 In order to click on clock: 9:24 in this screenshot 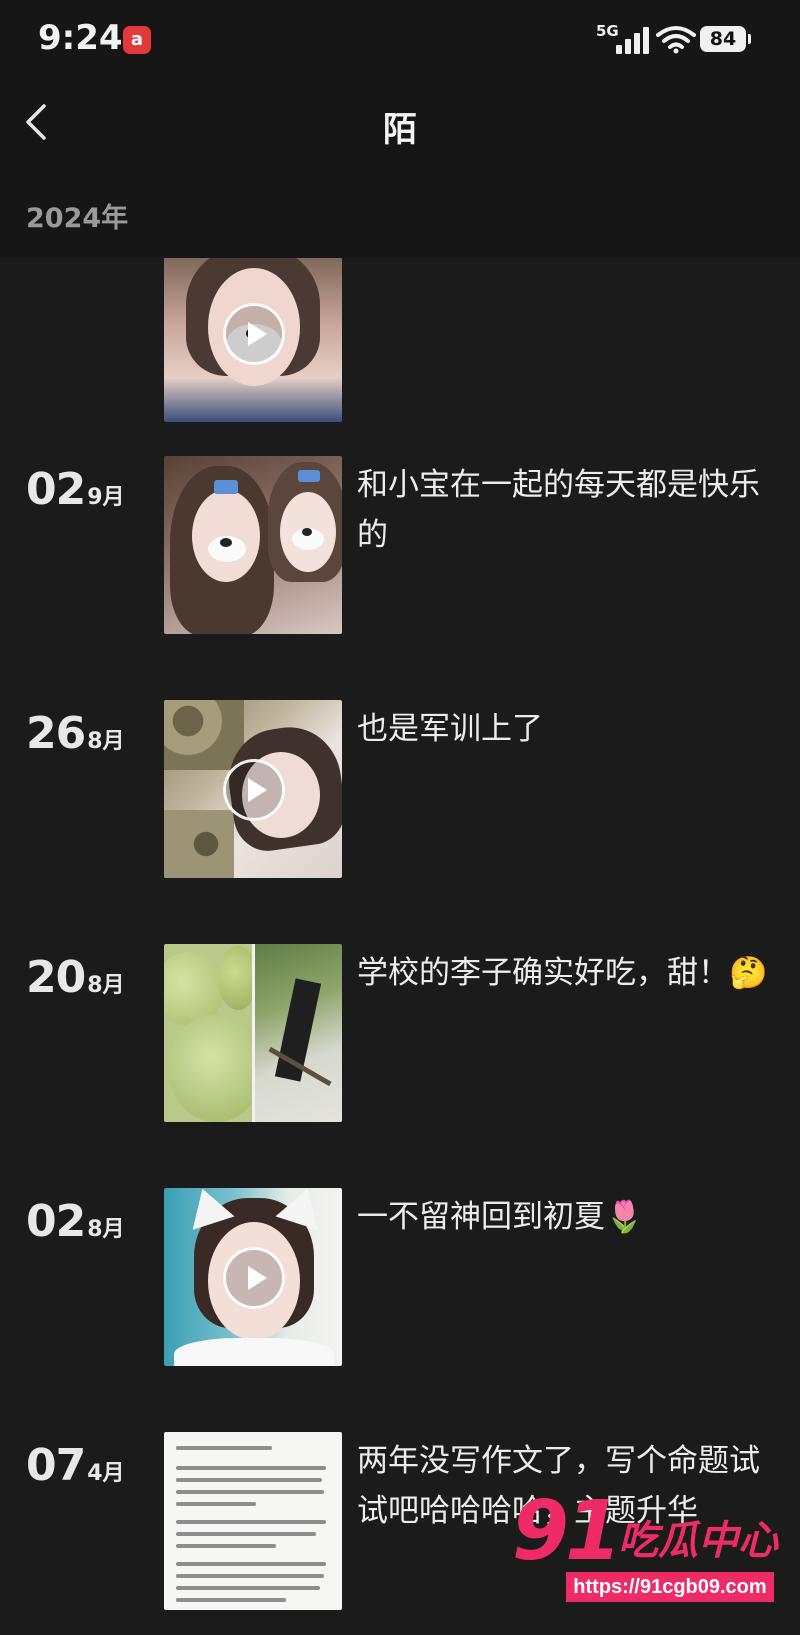, I will do `click(80, 38)`.